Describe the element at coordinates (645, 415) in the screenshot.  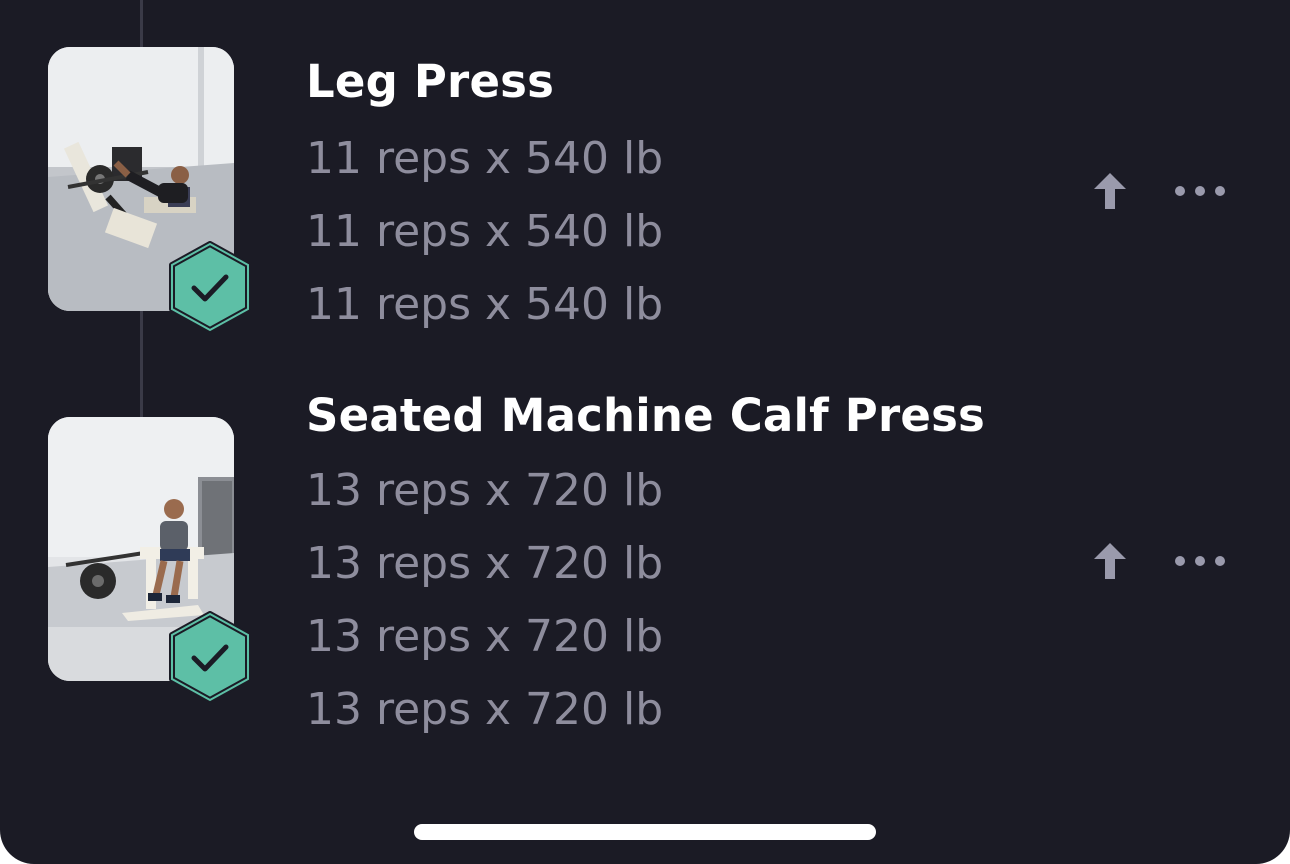
I see `exercise-title: Seated Machine Calf Press` at that location.